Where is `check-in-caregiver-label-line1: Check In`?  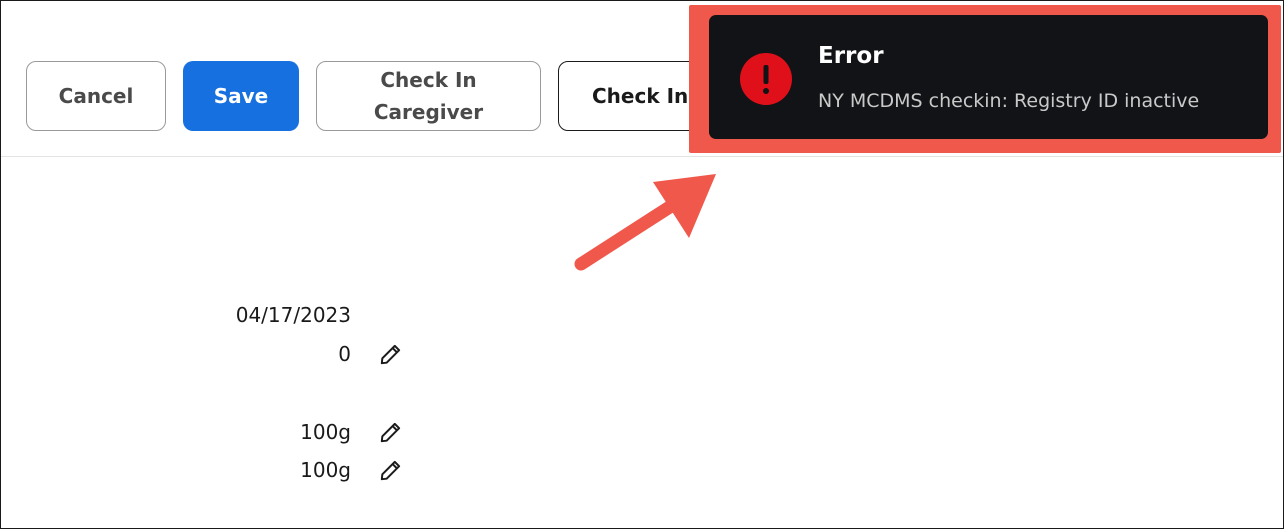
check-in-caregiver-label-line1: Check In is located at coordinates (428, 80).